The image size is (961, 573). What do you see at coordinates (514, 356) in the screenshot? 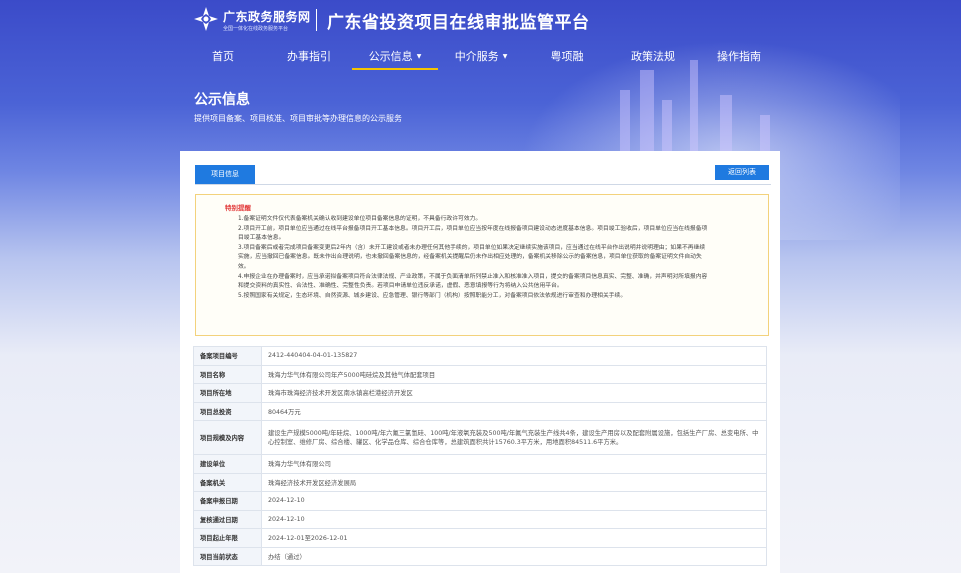
I see `field-value: 2412-440404-04-01-135827` at bounding box center [514, 356].